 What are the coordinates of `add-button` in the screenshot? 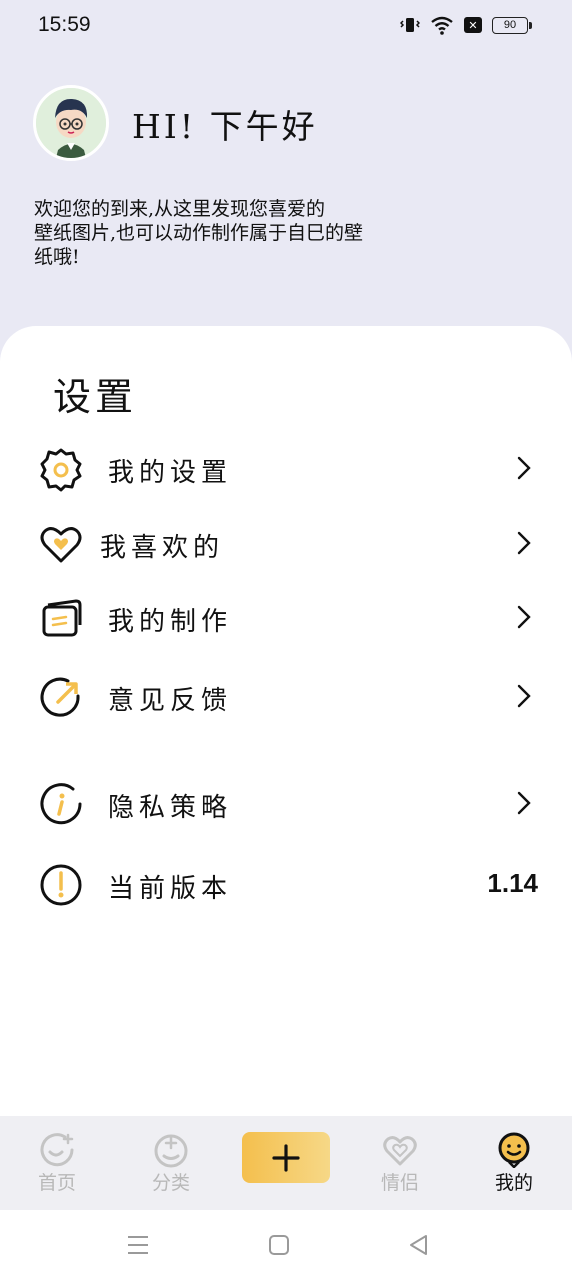 It's located at (286, 1157).